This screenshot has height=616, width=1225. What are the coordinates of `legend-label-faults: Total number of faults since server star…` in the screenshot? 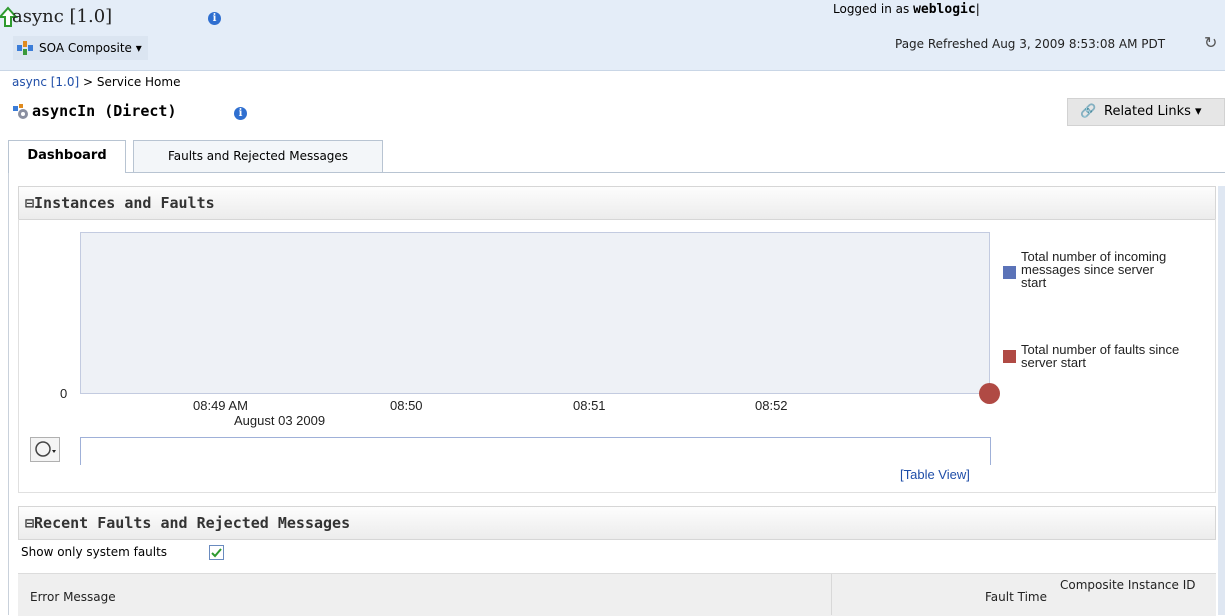 It's located at (1100, 356).